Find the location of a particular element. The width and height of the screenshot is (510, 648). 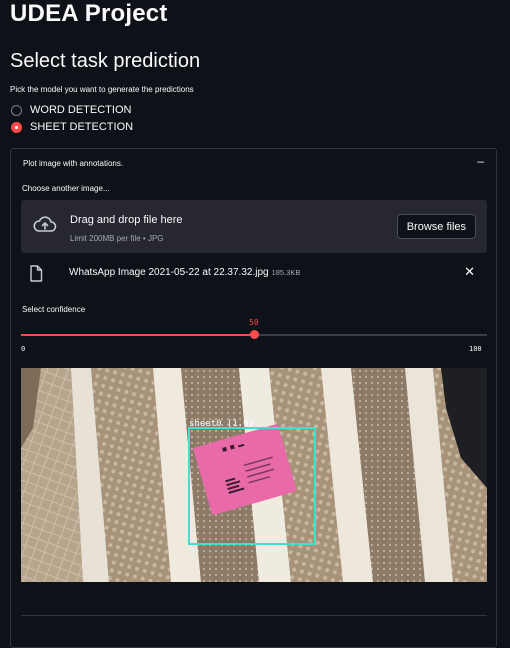

dropzone-title: Drag and drop file here is located at coordinates (126, 220).